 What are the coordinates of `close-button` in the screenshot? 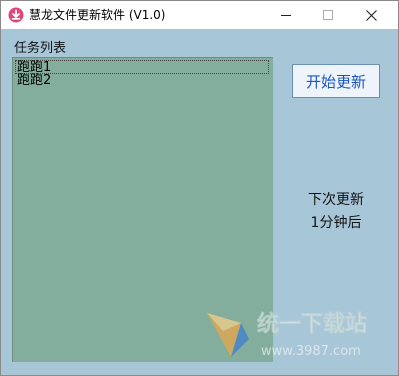 It's located at (371, 15).